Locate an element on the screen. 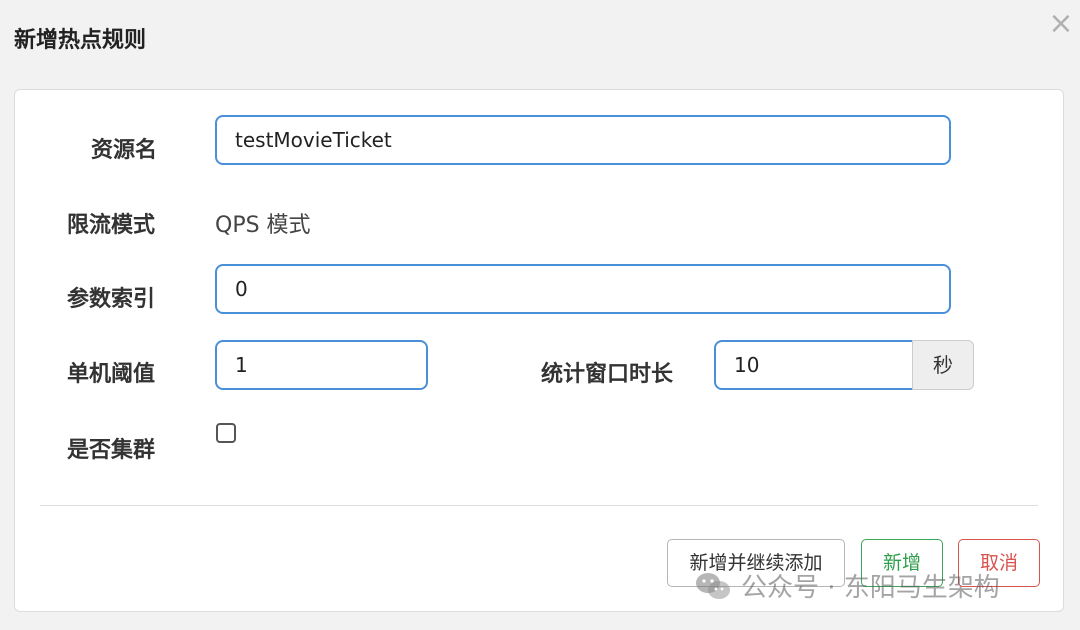  limit-mode-label: 限流模式 is located at coordinates (111, 225).